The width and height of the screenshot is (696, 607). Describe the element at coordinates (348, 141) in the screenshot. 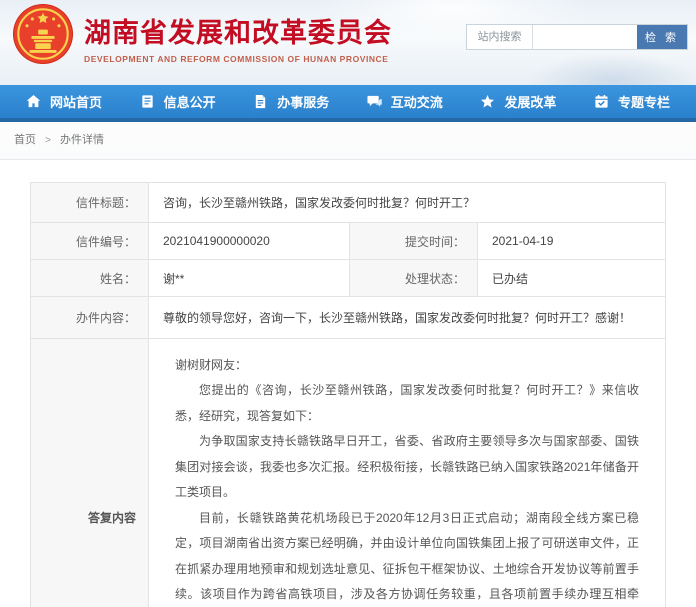

I see `breadcrumb: 首页 > 办件详情` at that location.